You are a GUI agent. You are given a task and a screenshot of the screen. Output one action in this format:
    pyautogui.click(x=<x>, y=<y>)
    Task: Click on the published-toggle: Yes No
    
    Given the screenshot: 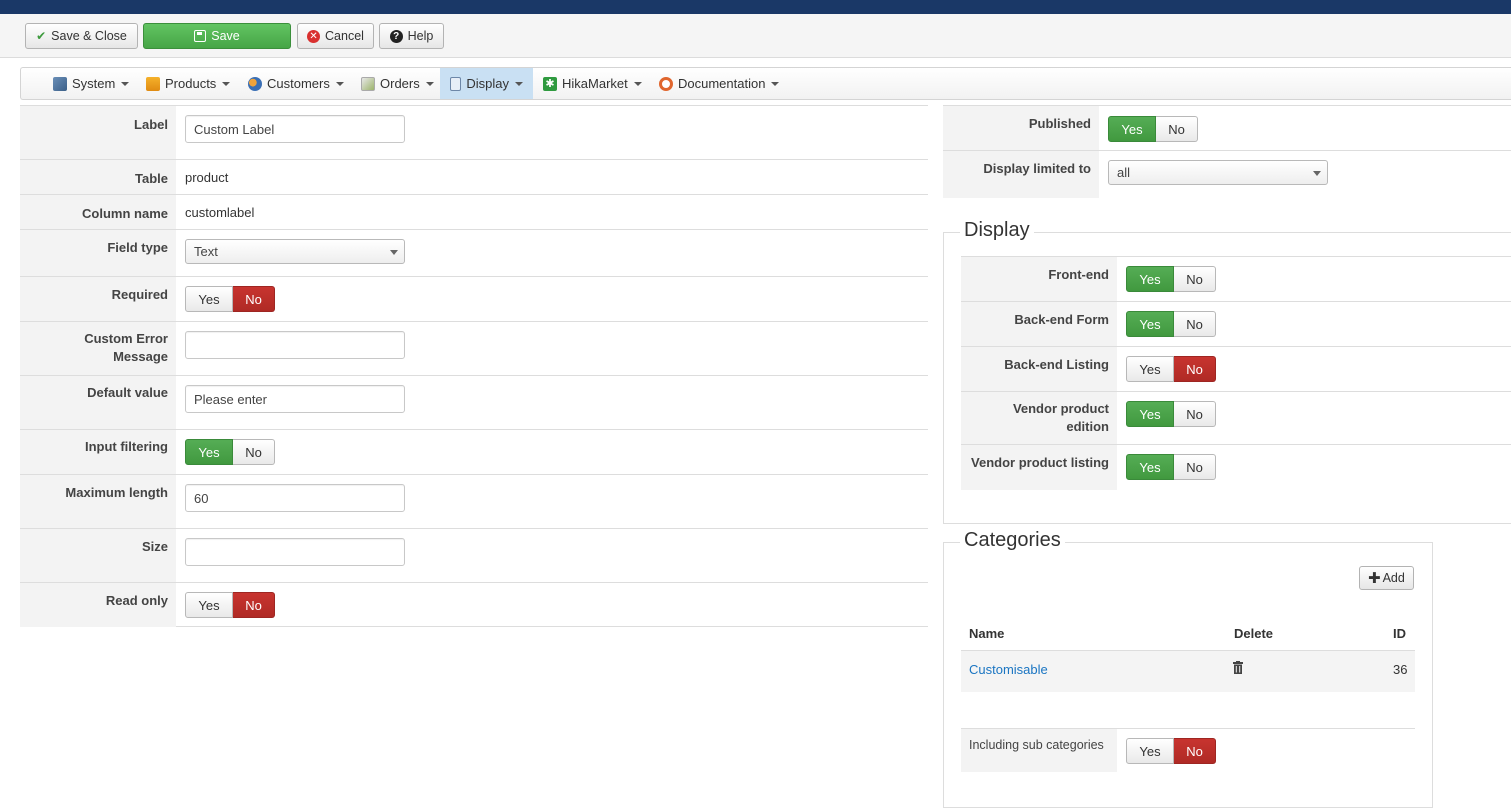 What is the action you would take?
    pyautogui.click(x=1153, y=129)
    